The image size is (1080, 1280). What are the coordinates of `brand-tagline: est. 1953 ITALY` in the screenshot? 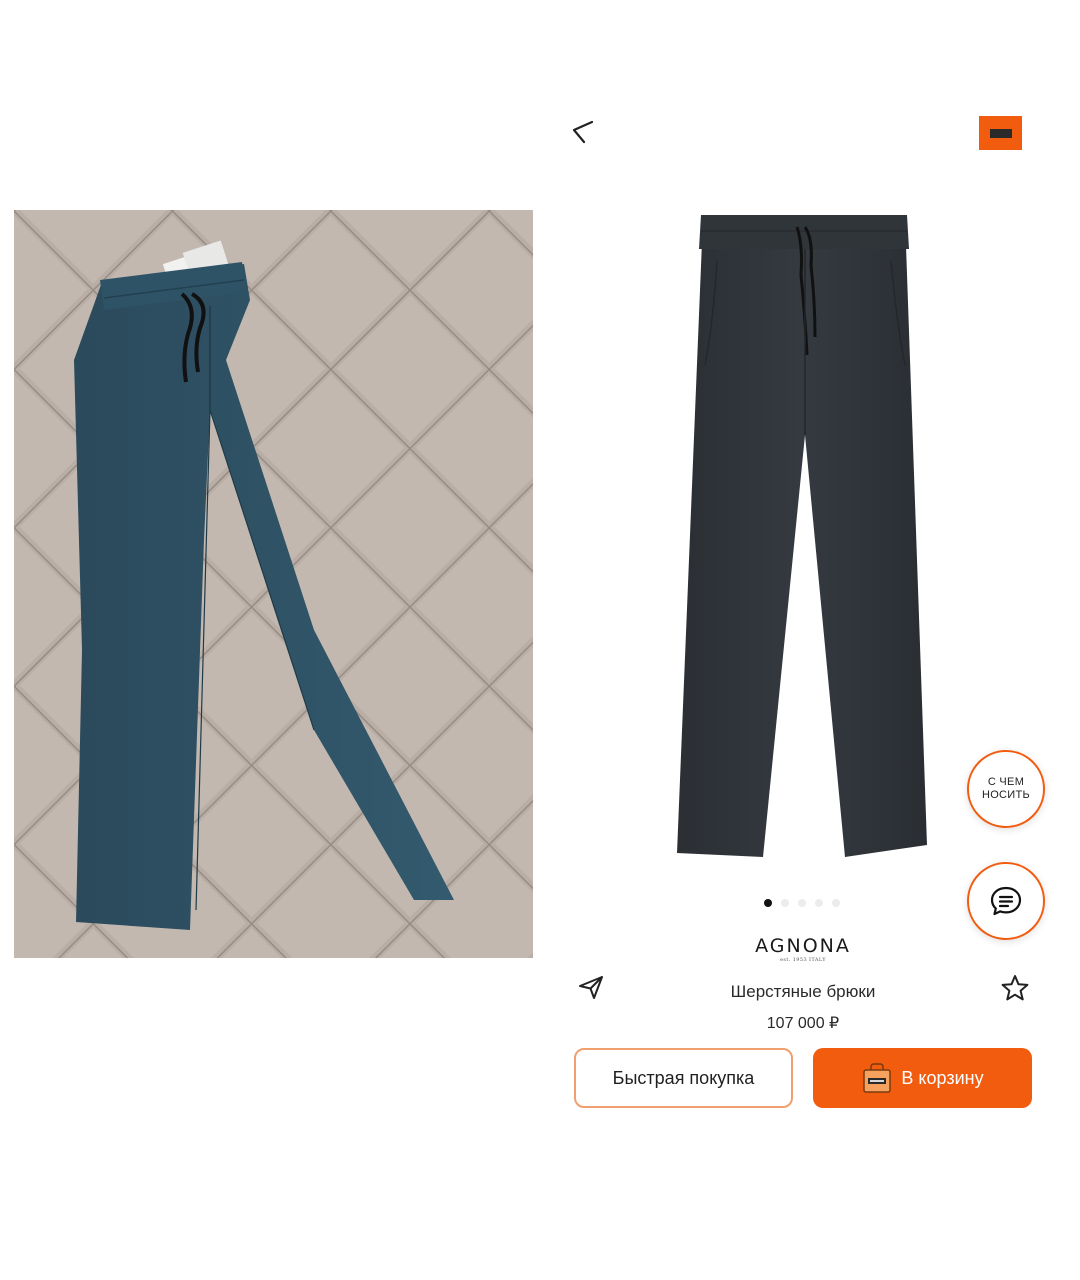 It's located at (803, 960).